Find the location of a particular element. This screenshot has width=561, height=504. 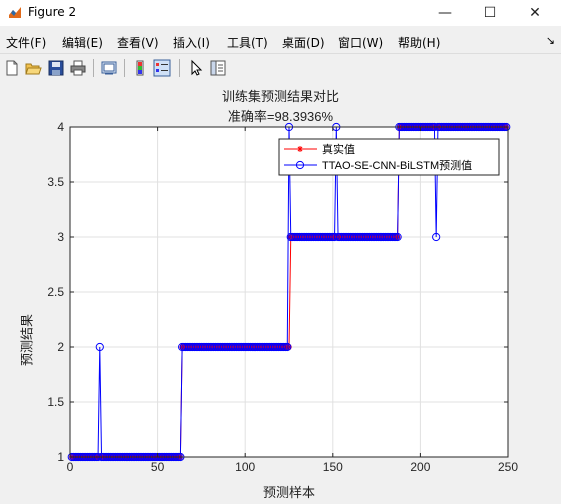

minimize-button: — is located at coordinates (445, 13).